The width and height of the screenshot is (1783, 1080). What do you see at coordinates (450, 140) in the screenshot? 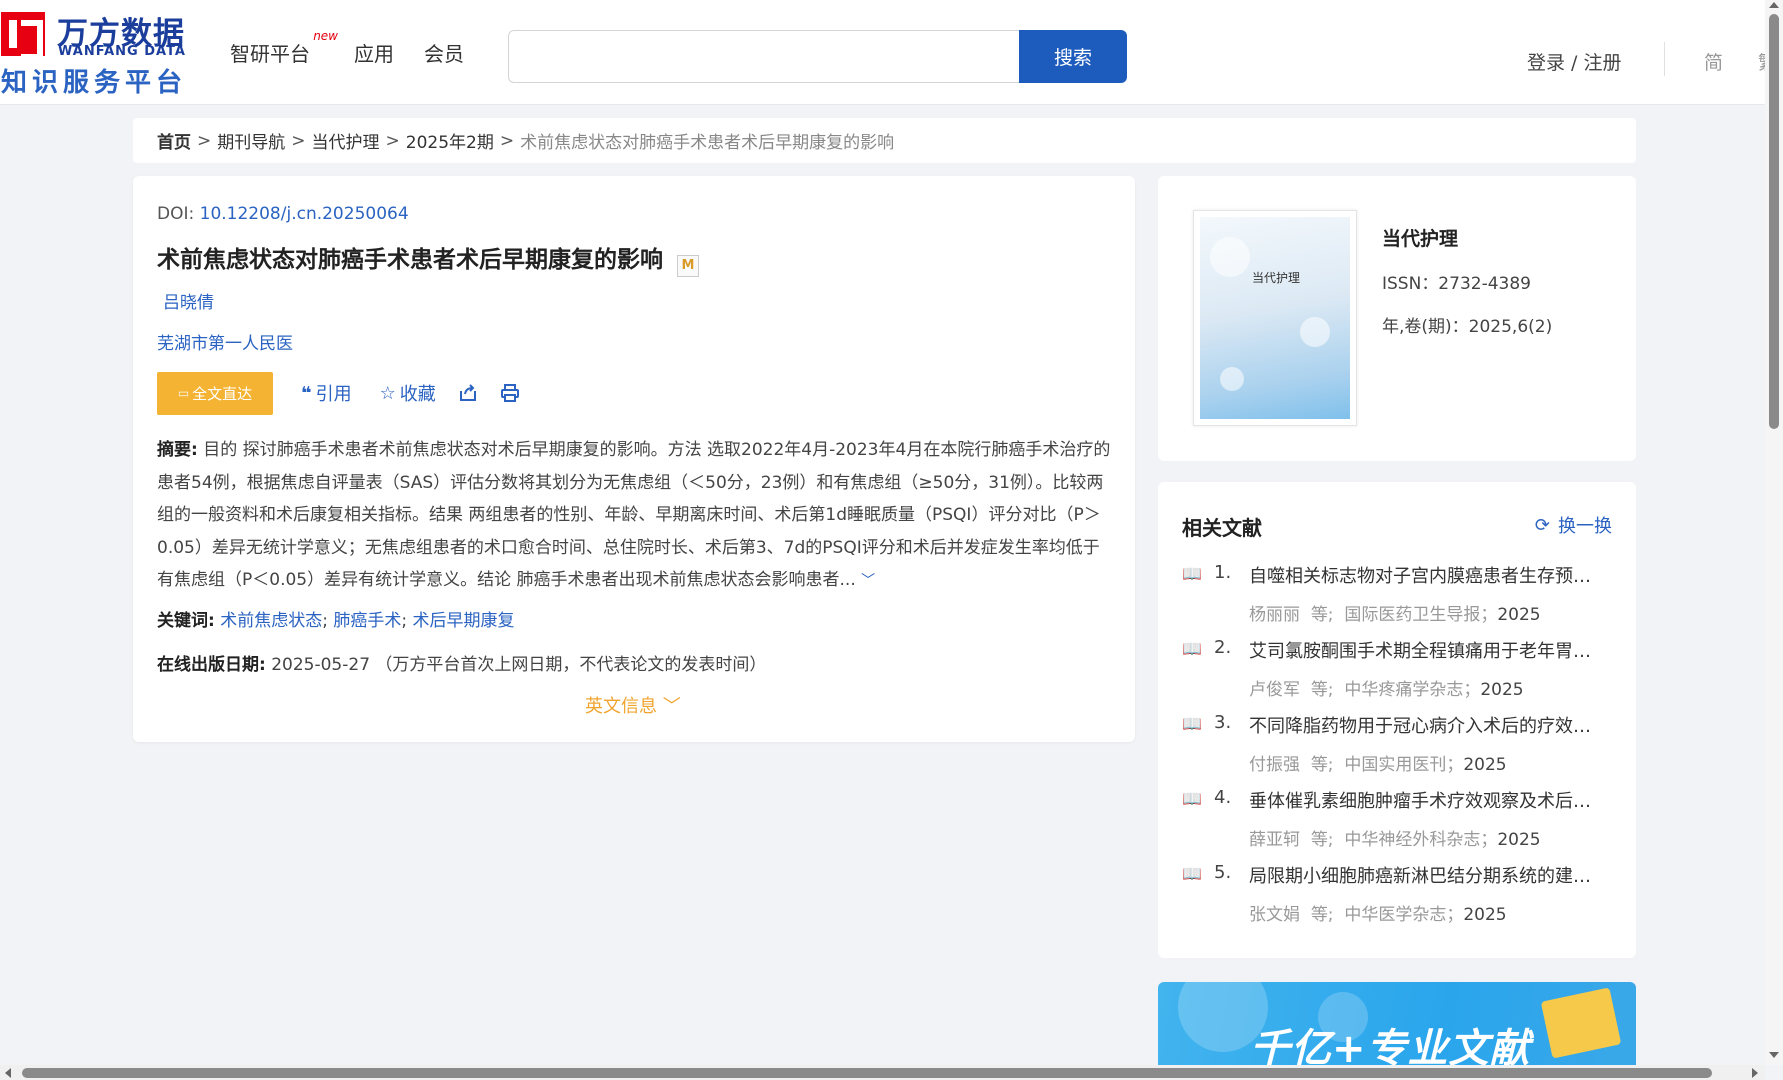
I see `breadcrumb-issue: 2025年2期` at bounding box center [450, 140].